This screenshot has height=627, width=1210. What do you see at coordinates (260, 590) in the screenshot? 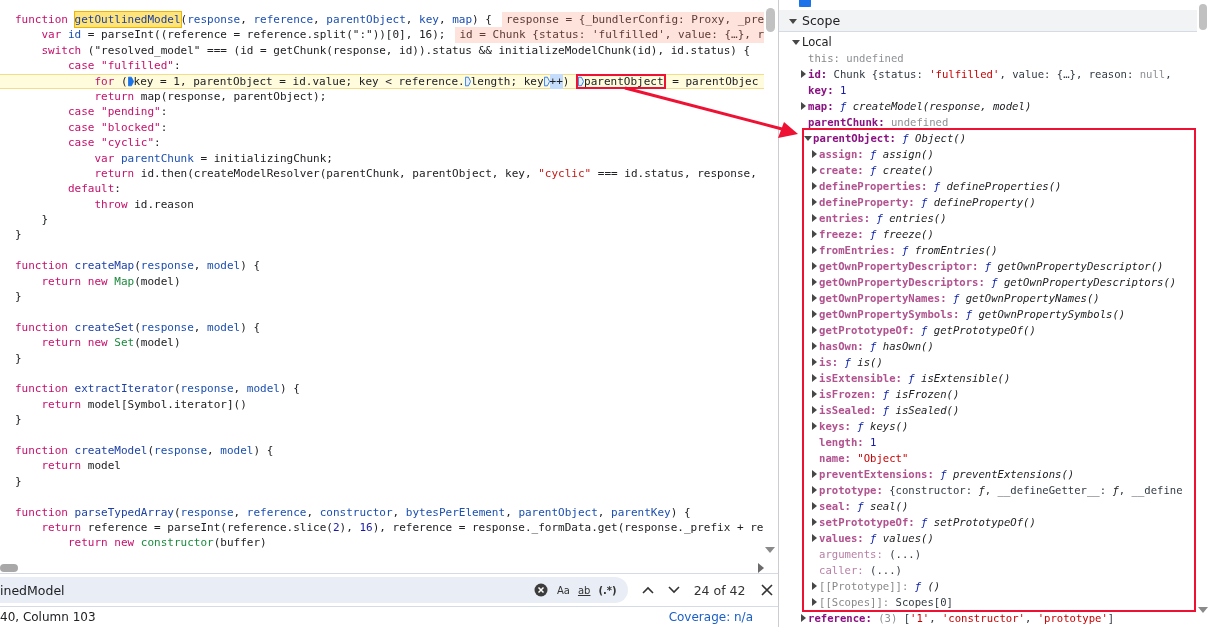
I see `search-field: inedModel` at bounding box center [260, 590].